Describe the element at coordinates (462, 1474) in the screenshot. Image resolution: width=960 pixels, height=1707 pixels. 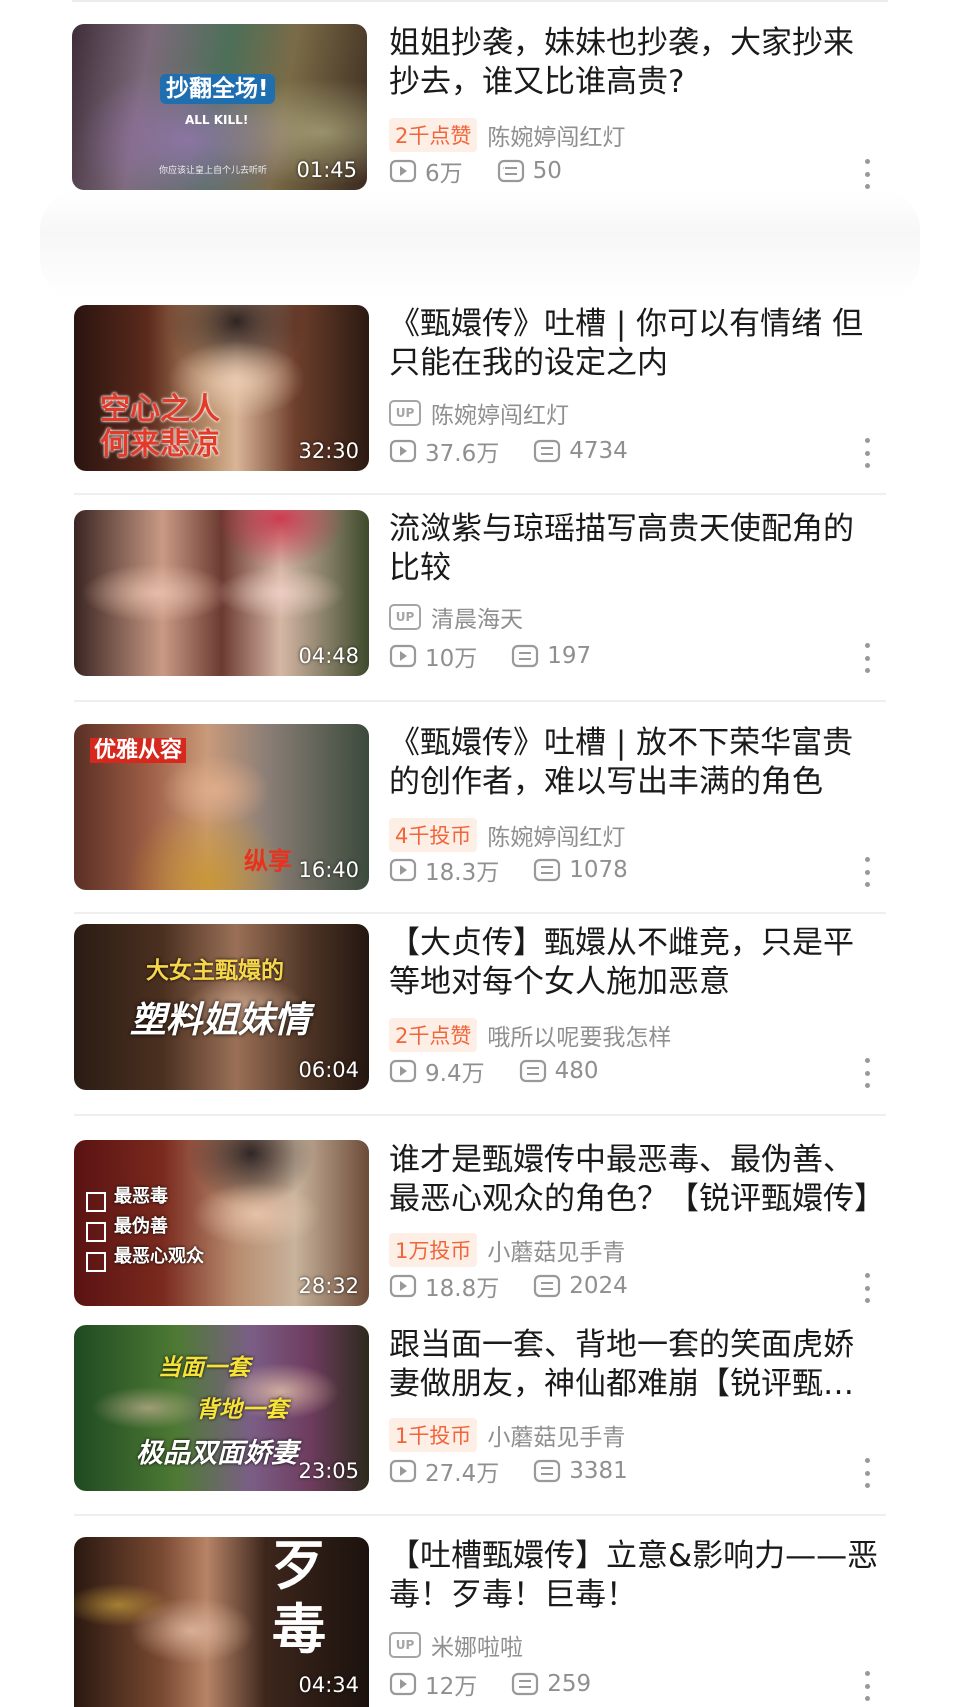
I see `view-count: 27.4万` at that location.